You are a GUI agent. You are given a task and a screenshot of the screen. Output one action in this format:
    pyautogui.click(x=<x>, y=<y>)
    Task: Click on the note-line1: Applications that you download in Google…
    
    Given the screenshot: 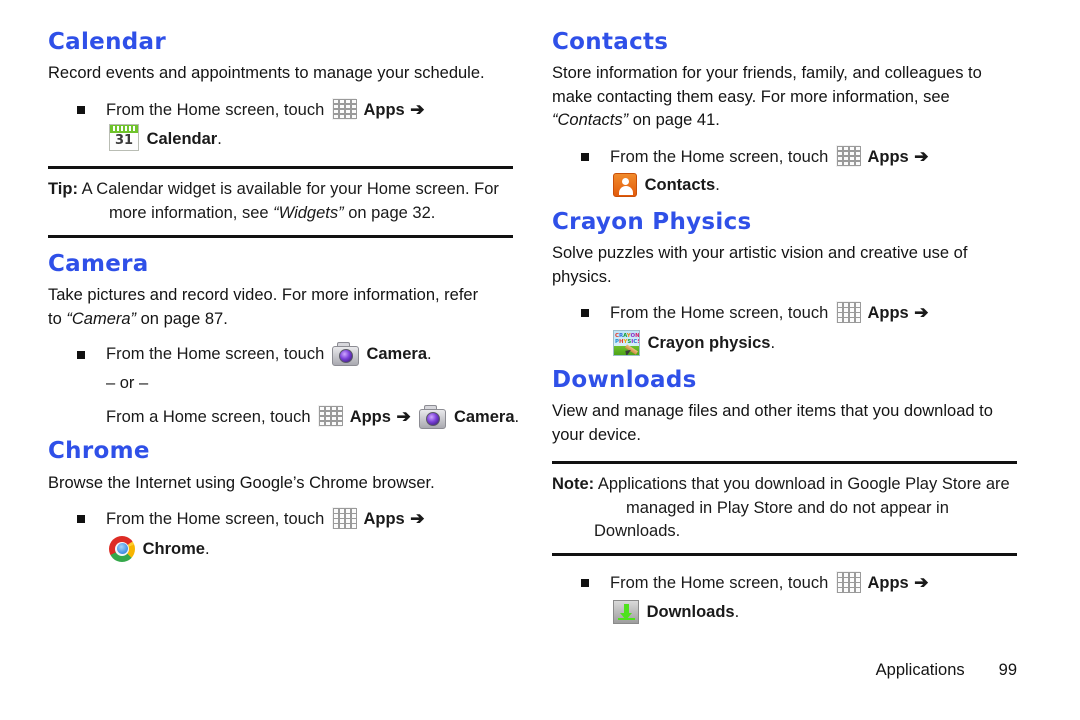 What is the action you would take?
    pyautogui.click(x=802, y=484)
    